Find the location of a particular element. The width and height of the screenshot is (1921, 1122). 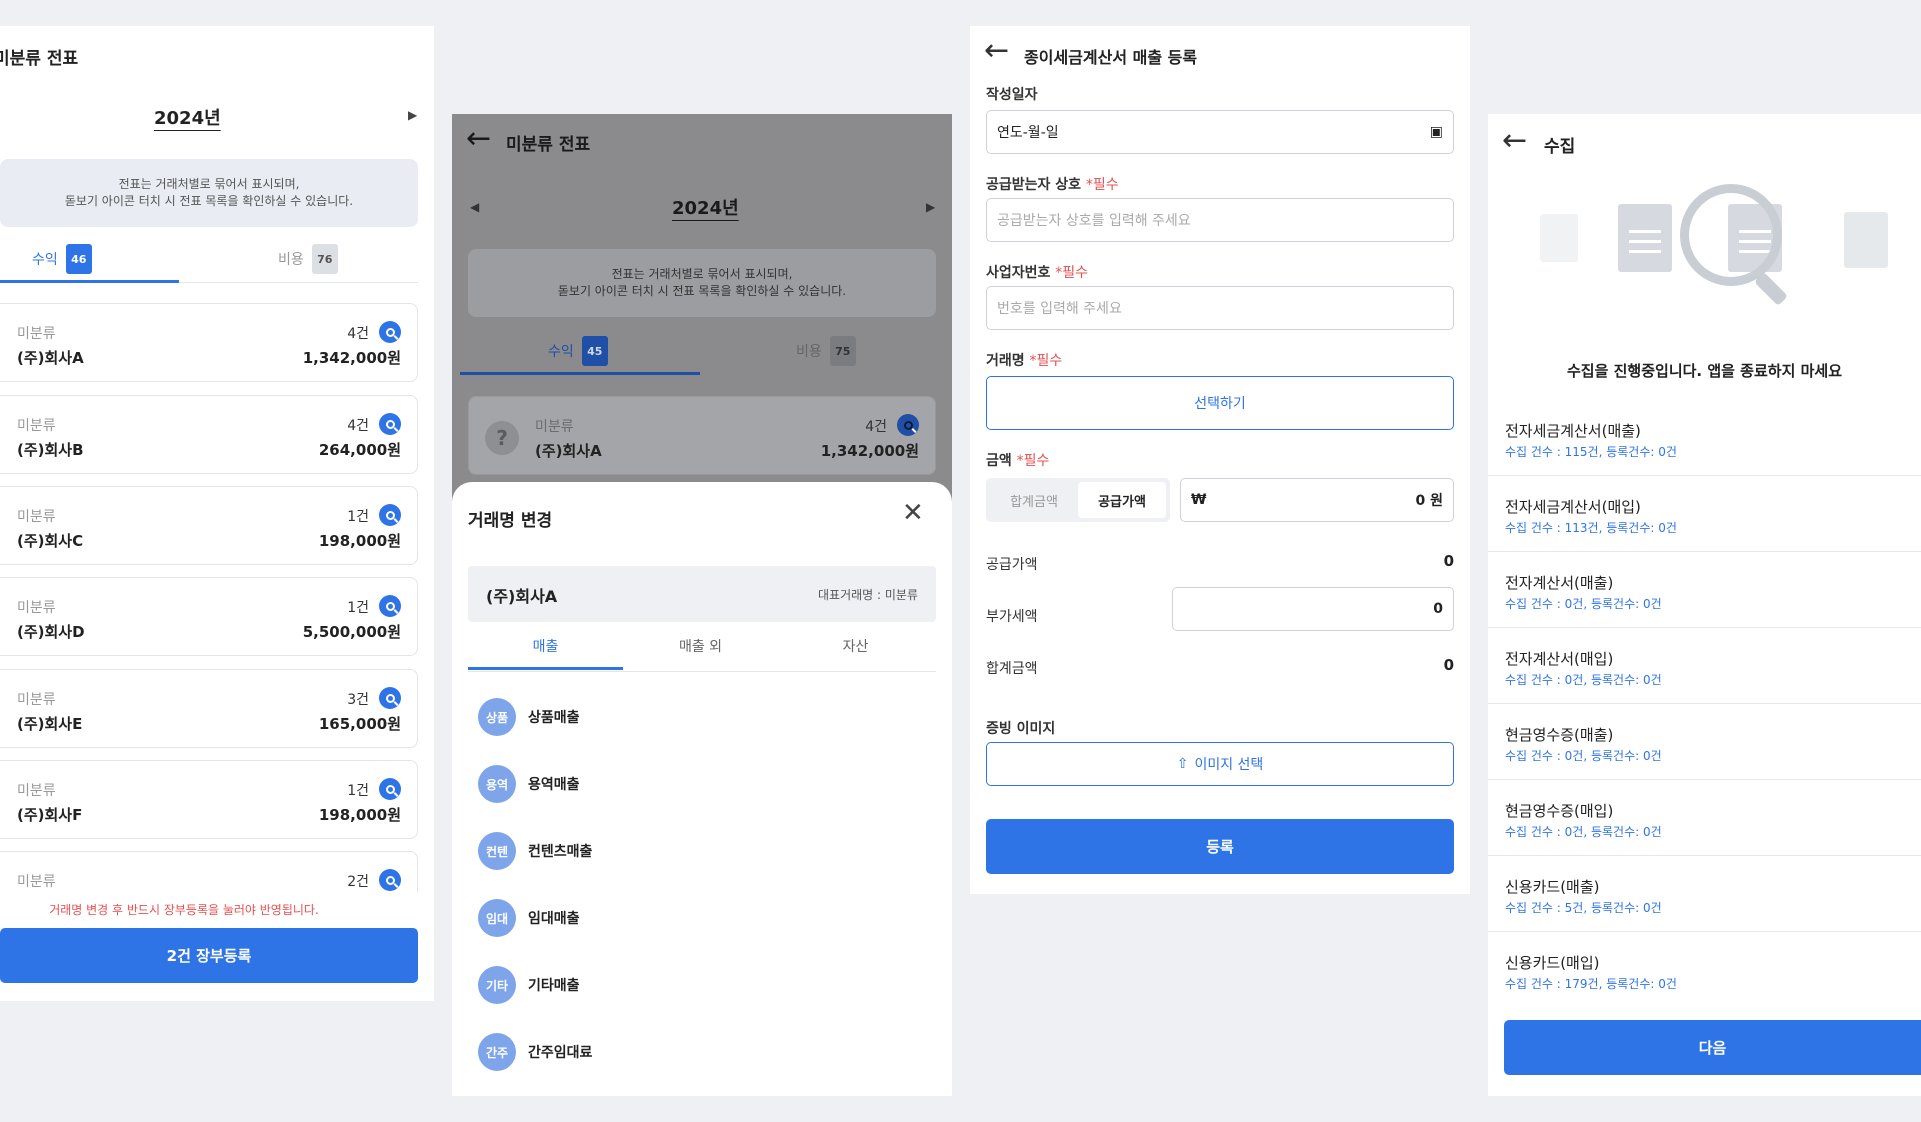

category-badge: 용역 is located at coordinates (497, 784).